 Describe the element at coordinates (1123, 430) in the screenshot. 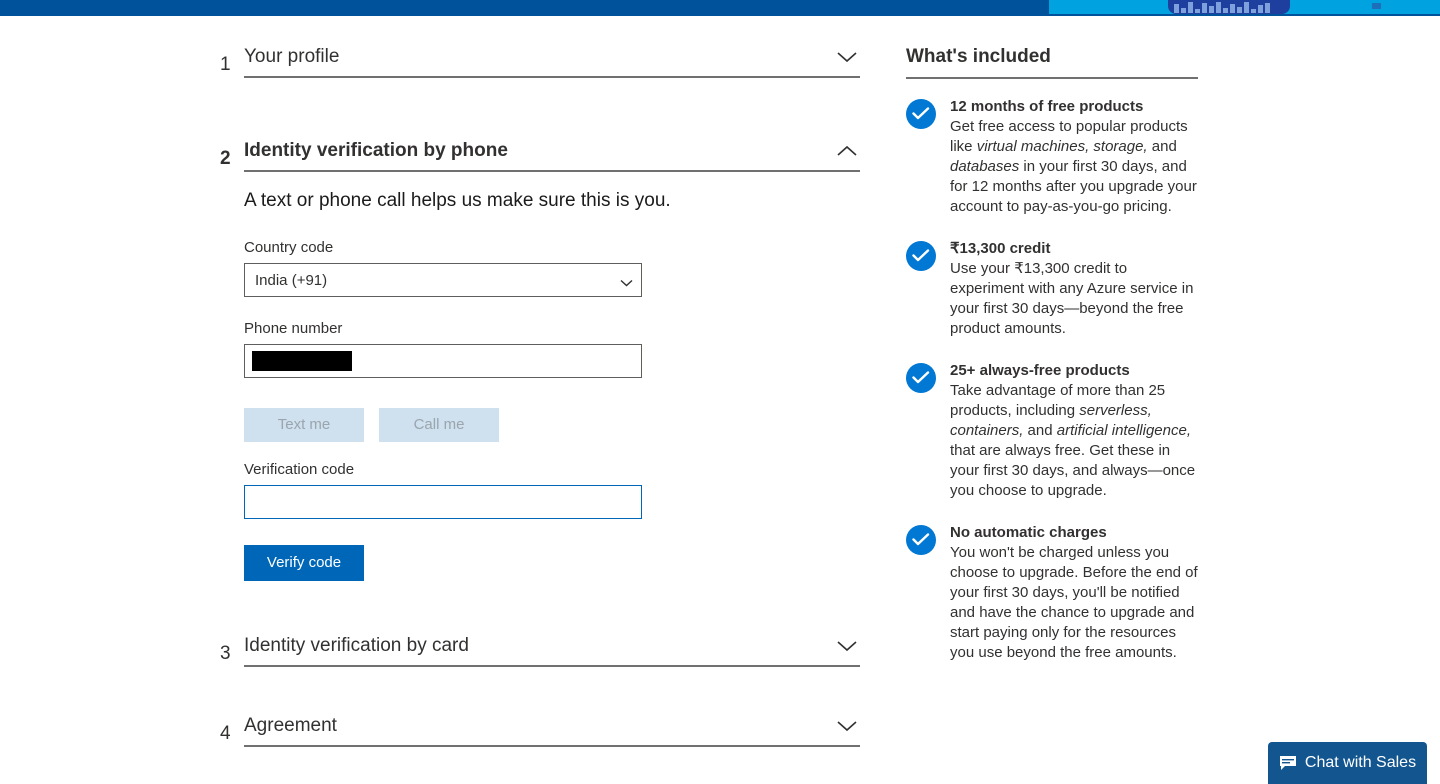

I see `benefit-body-part: artificial intelligence,` at that location.